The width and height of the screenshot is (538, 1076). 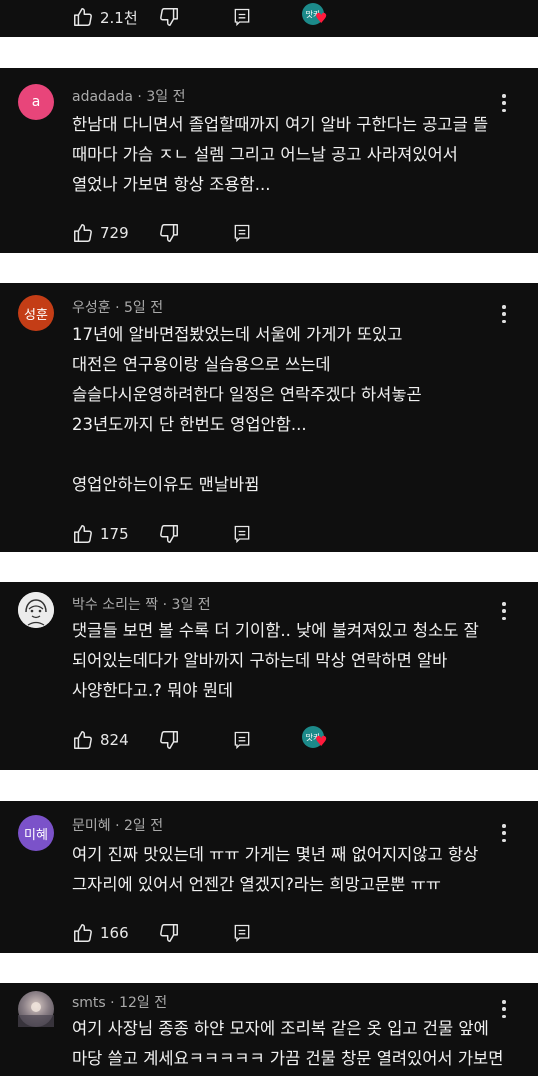 I want to click on comment-actions: 175, so click(x=161, y=534).